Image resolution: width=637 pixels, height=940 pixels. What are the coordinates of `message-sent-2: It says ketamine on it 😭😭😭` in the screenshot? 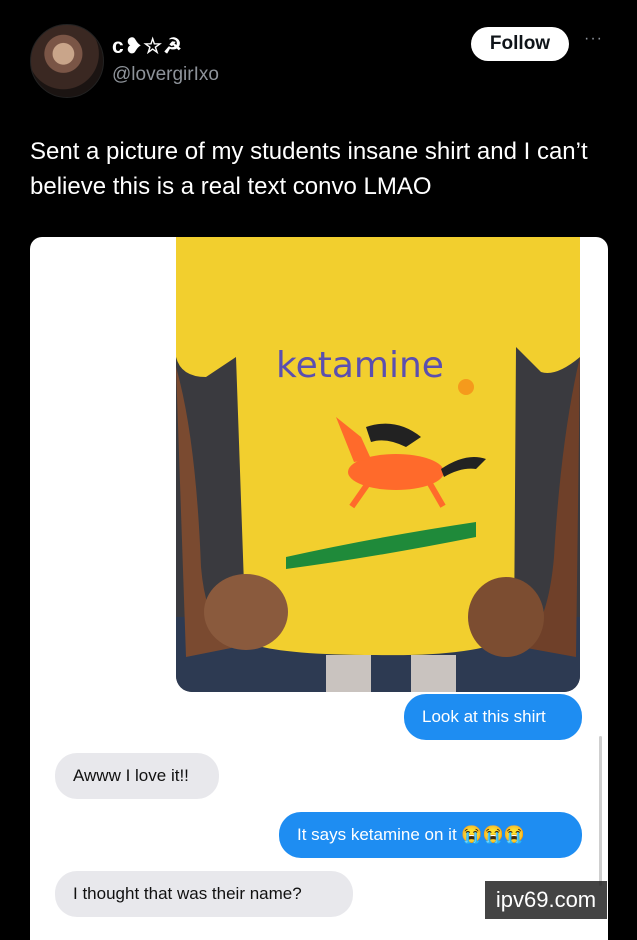 It's located at (430, 835).